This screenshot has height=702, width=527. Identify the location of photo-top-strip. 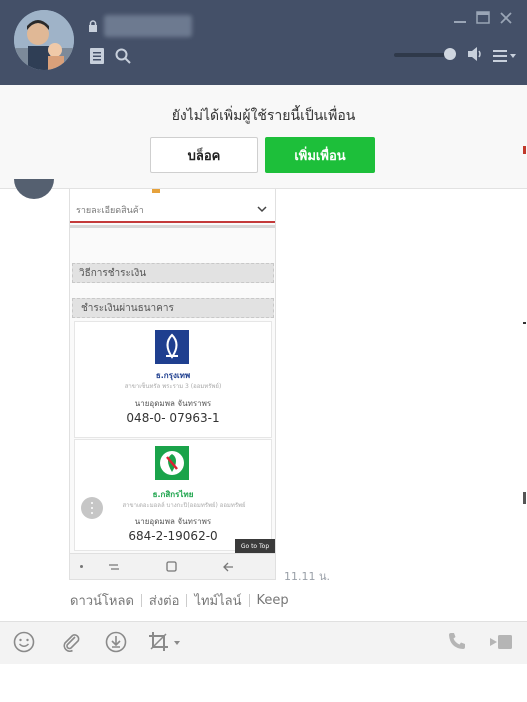
(172, 194).